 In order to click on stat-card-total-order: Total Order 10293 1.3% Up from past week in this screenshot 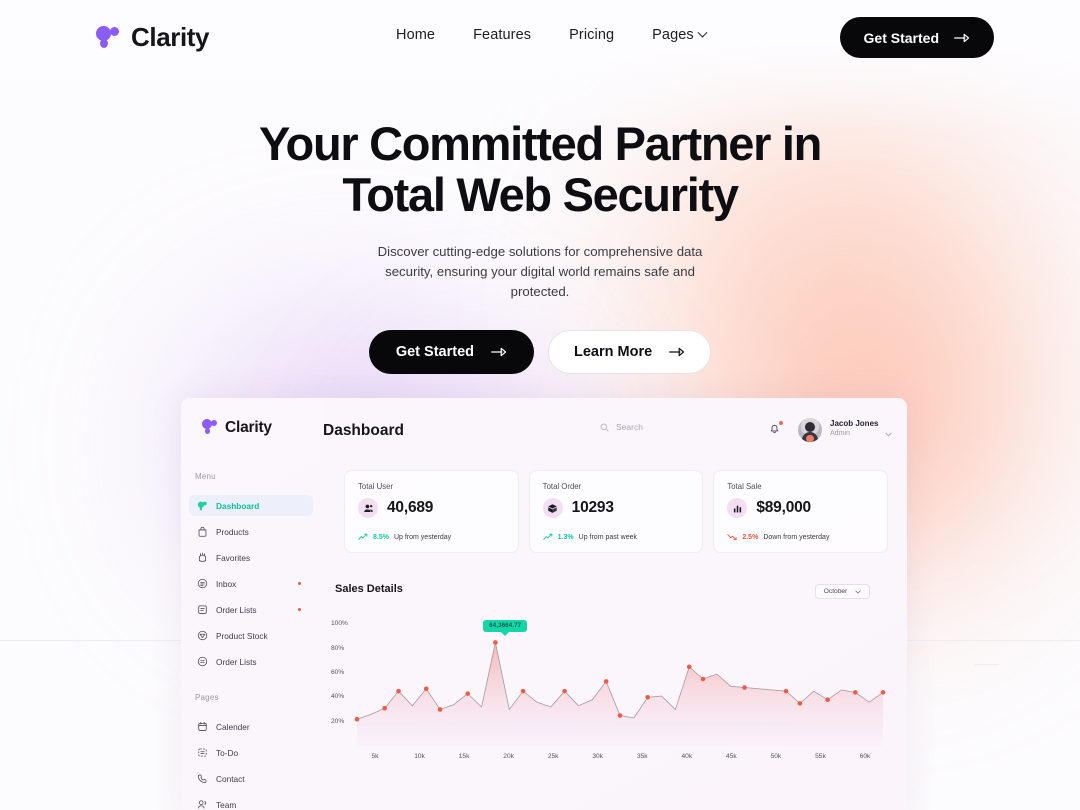, I will do `click(616, 511)`.